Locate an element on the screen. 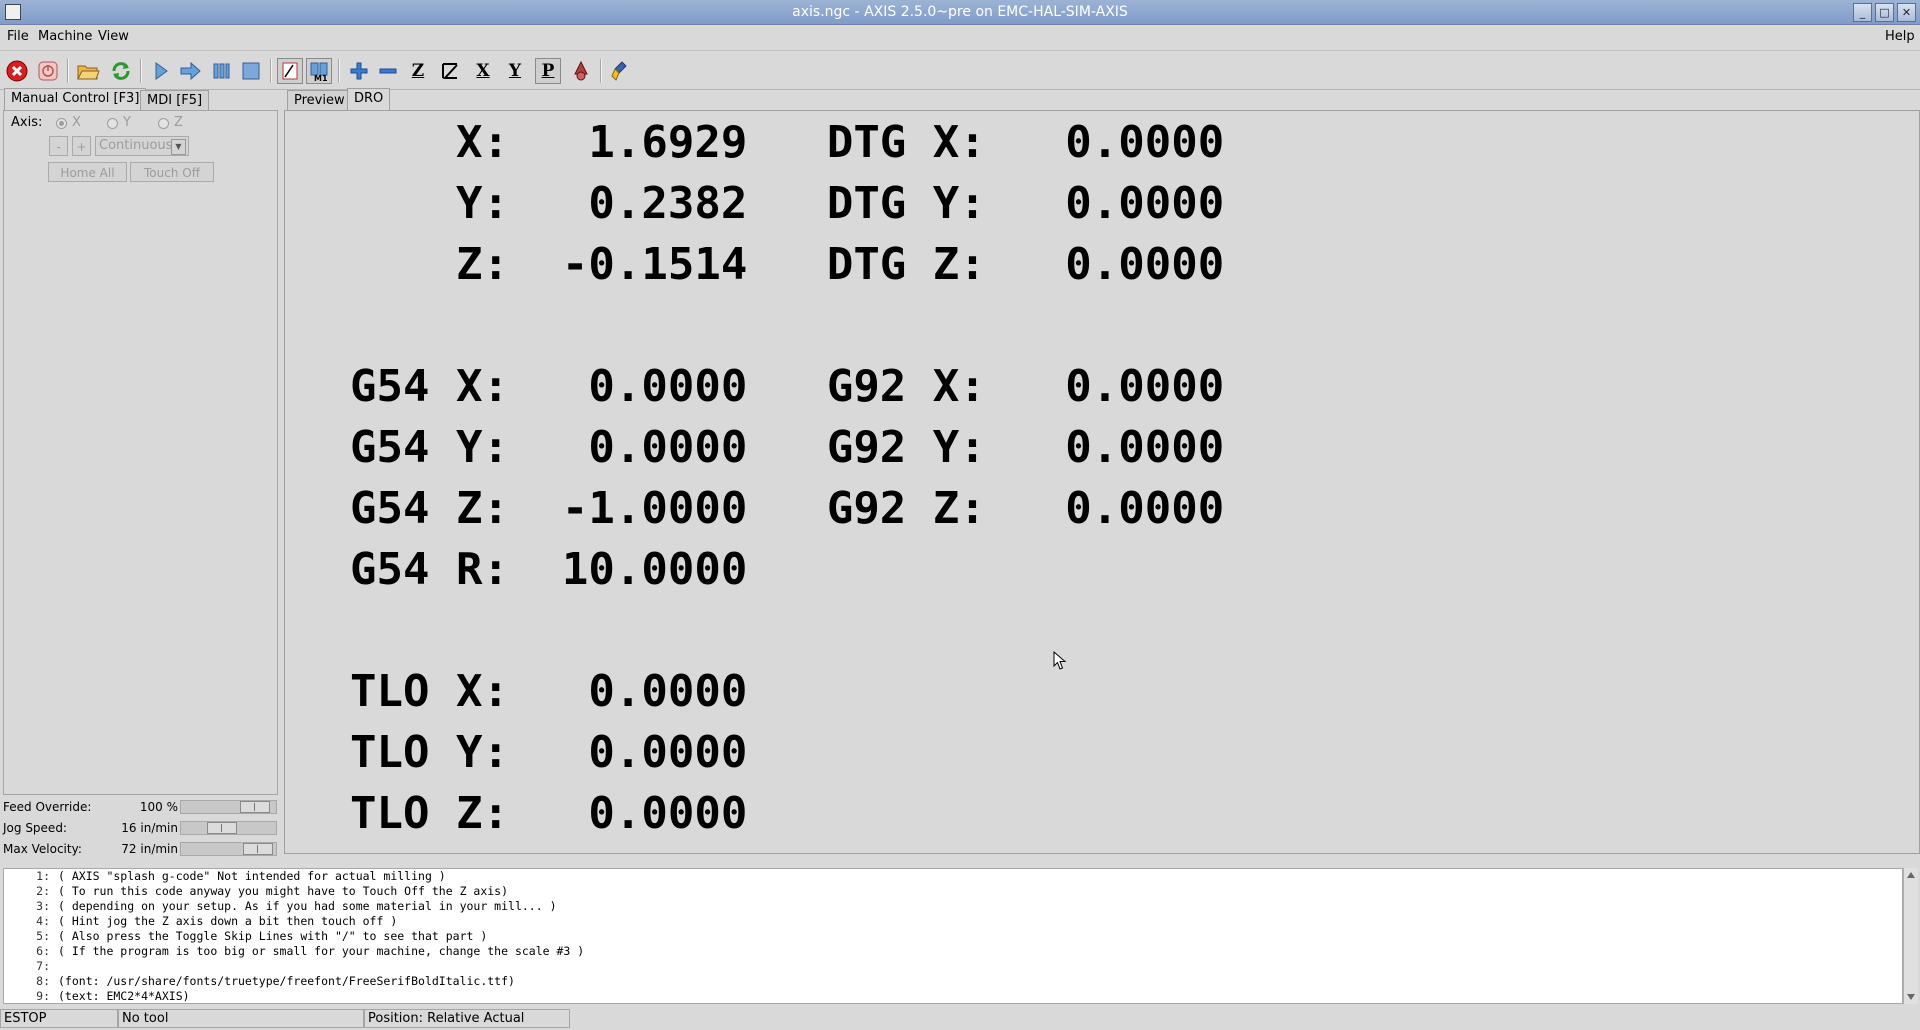  jog-minus-button: - is located at coordinates (58, 146).